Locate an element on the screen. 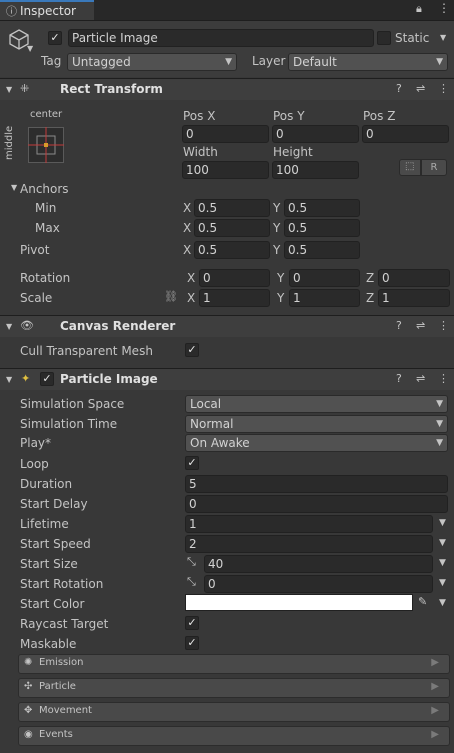 Image resolution: width=454 pixels, height=753 pixels. min-label: Min is located at coordinates (46, 208).